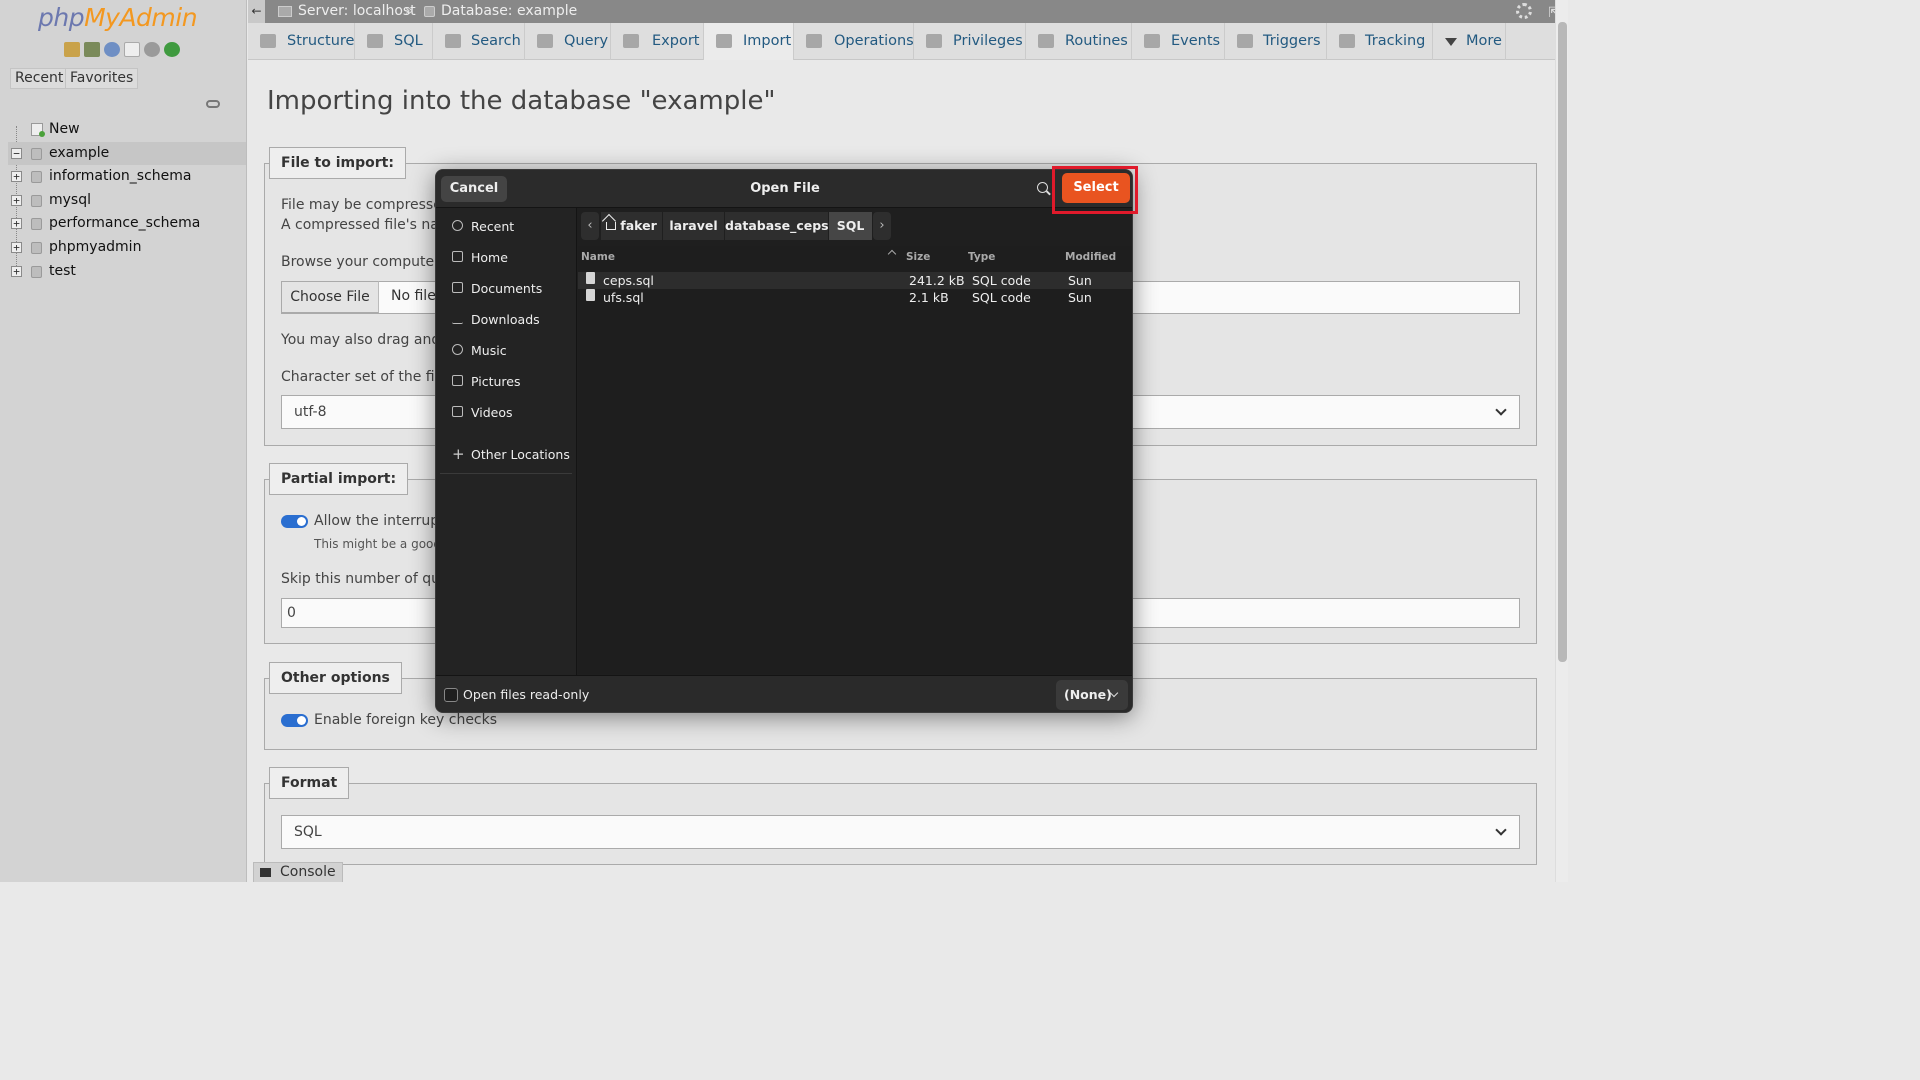 This screenshot has height=1080, width=1920. Describe the element at coordinates (406, 720) in the screenshot. I see `foreign-key-label: Enable foreign key checks` at that location.